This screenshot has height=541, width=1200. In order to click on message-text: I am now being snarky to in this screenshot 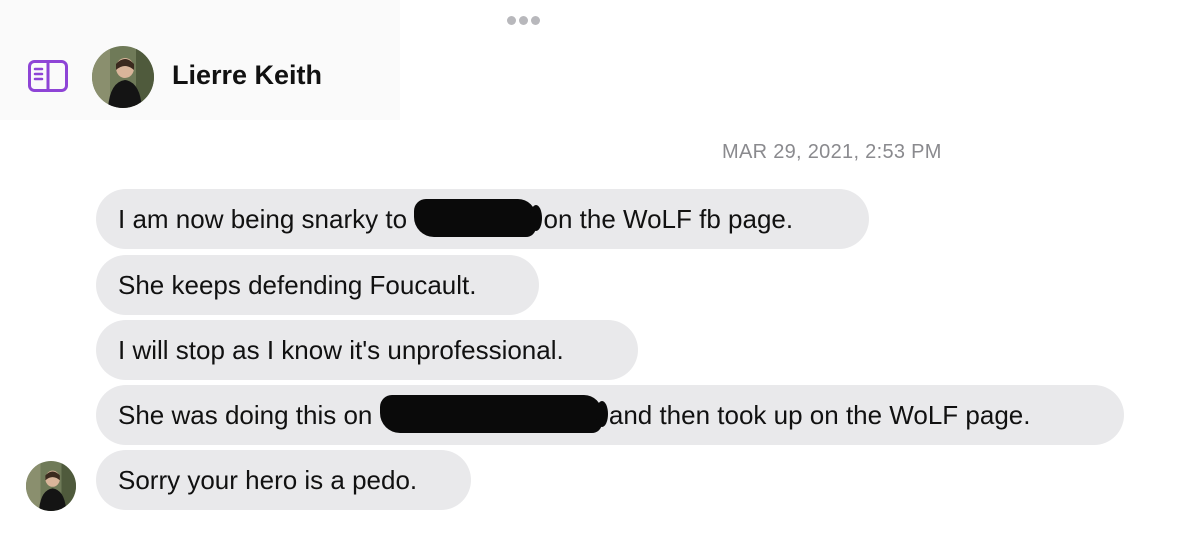, I will do `click(263, 219)`.